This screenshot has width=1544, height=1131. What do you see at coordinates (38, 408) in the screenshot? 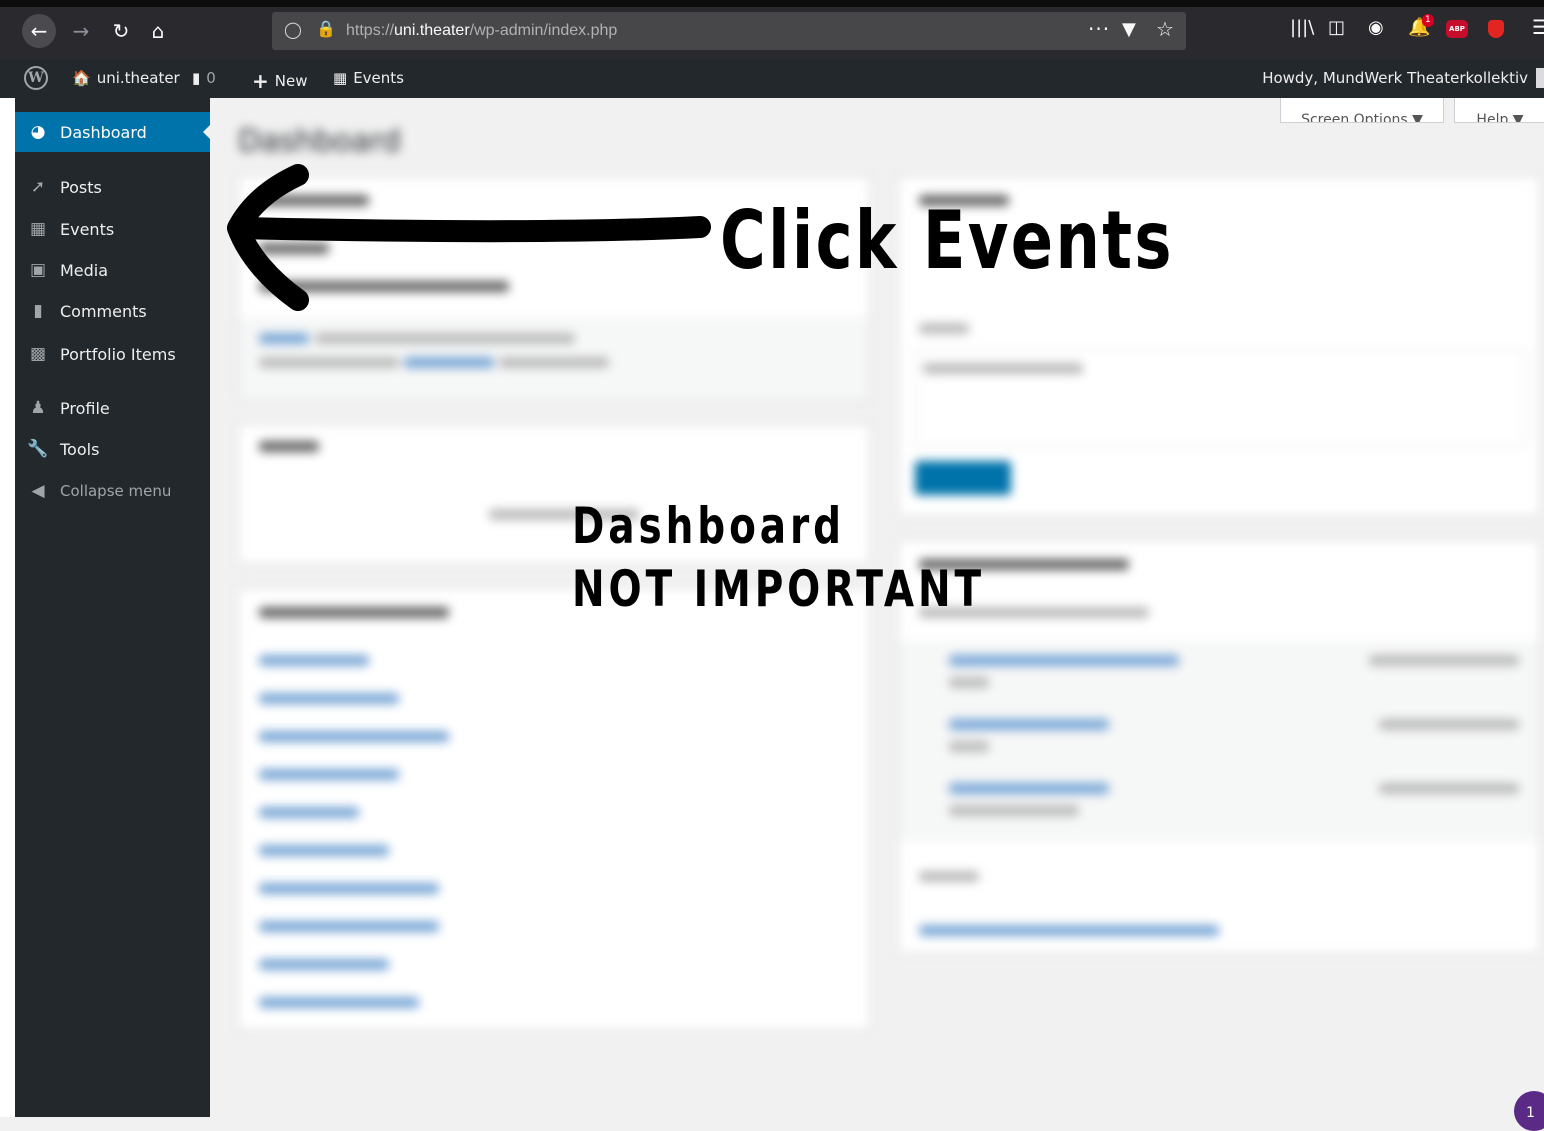
I see `user-icon: ♟` at bounding box center [38, 408].